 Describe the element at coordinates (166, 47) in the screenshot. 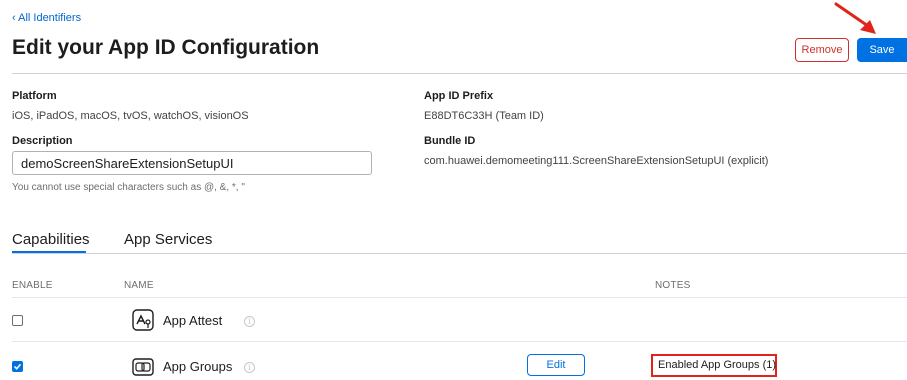

I see `page-title: Edit your App ID Configuration` at that location.